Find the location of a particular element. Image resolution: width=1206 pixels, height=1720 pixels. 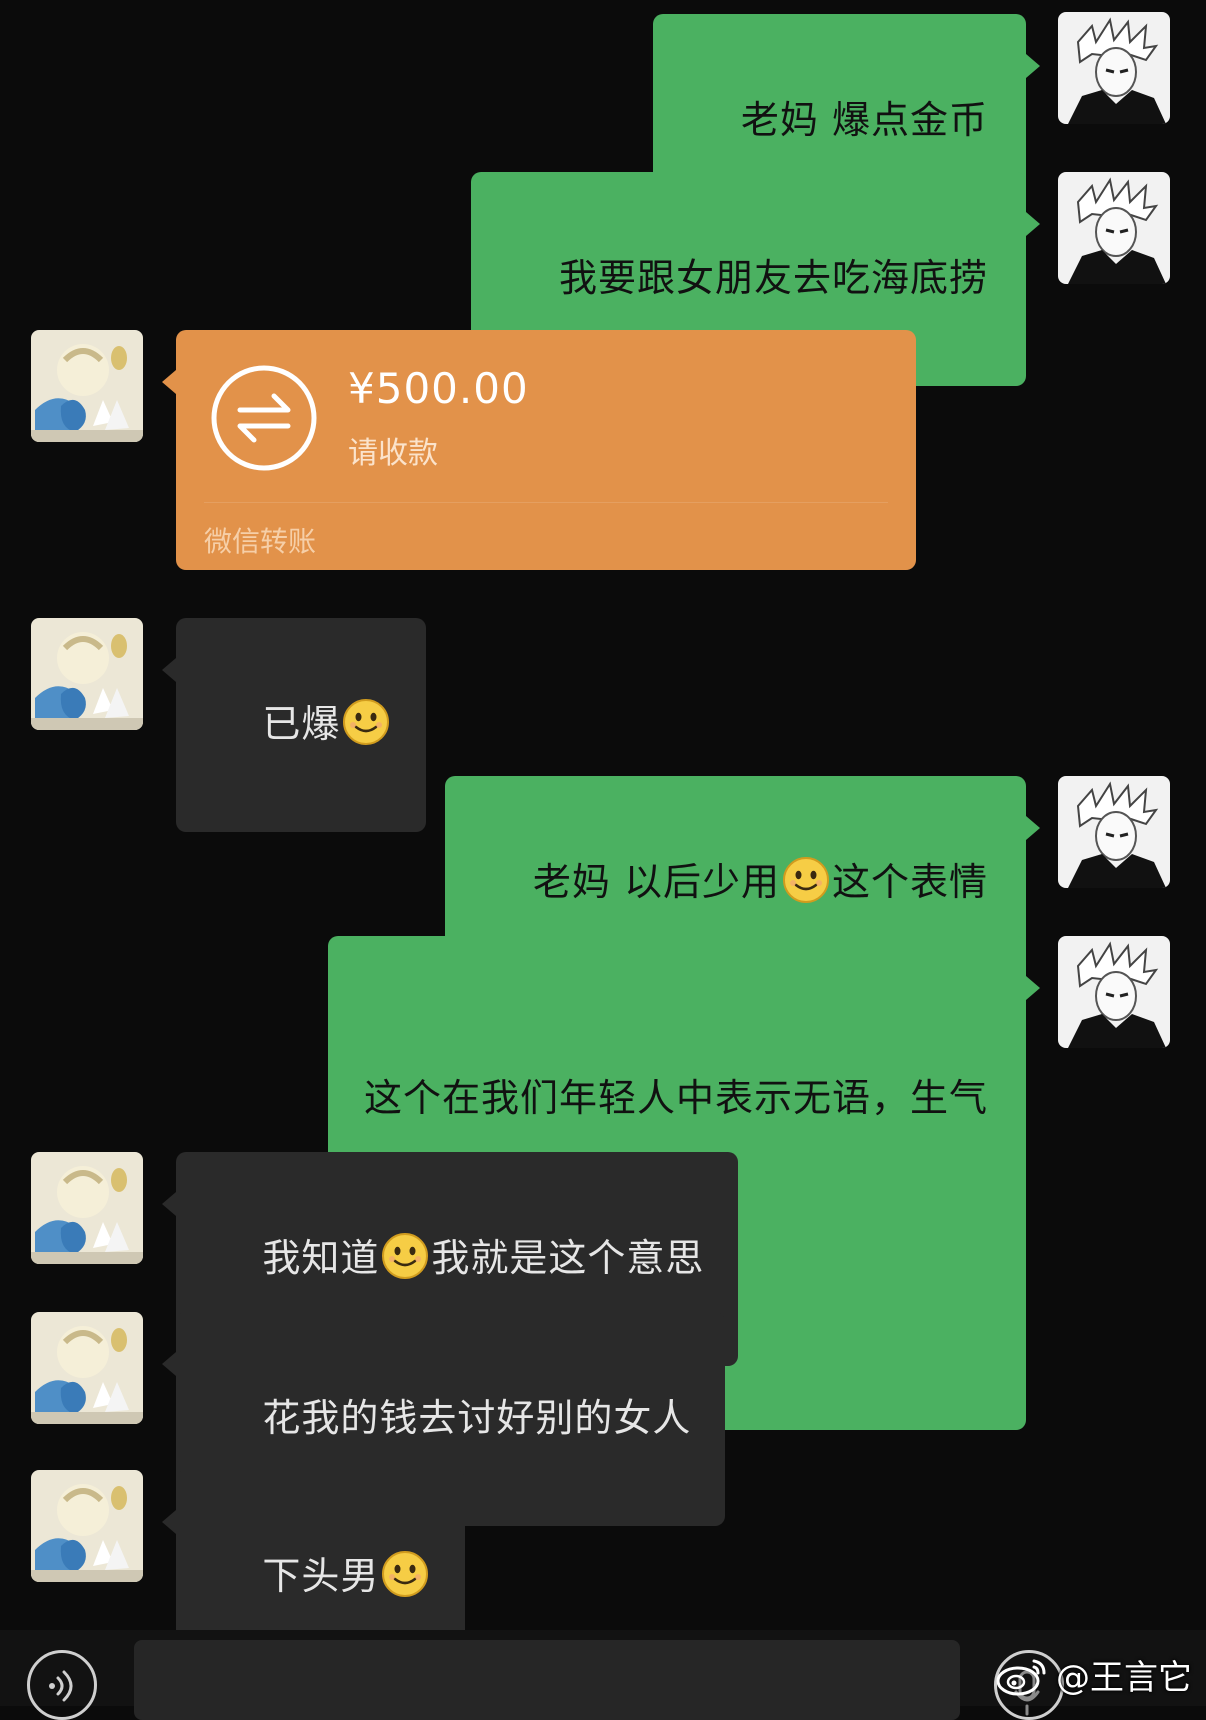

voice-button is located at coordinates (62, 1685).